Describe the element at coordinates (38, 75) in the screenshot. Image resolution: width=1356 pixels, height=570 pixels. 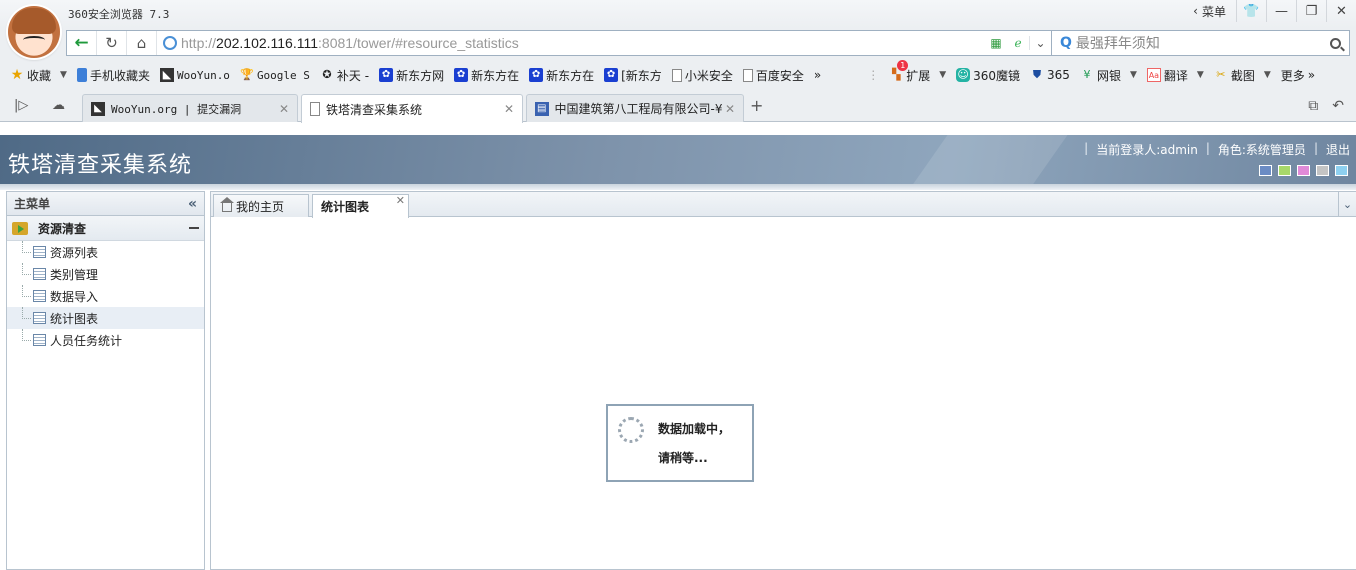
I see `bookmark-favorites: ★ 收藏 ▼` at that location.